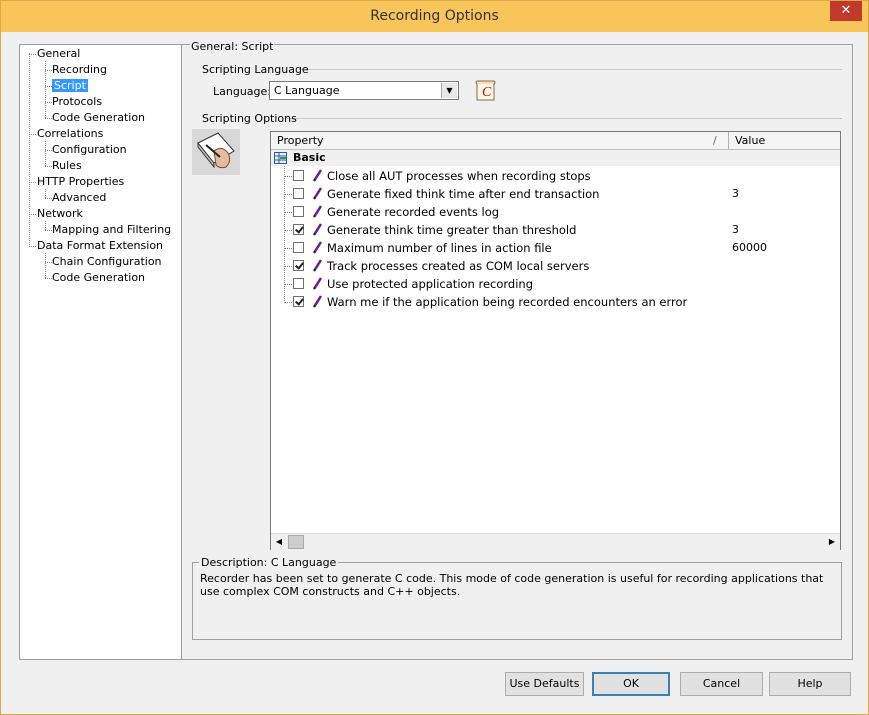 Image resolution: width=869 pixels, height=715 pixels. Describe the element at coordinates (296, 542) in the screenshot. I see `scrollbar-thumb` at that location.